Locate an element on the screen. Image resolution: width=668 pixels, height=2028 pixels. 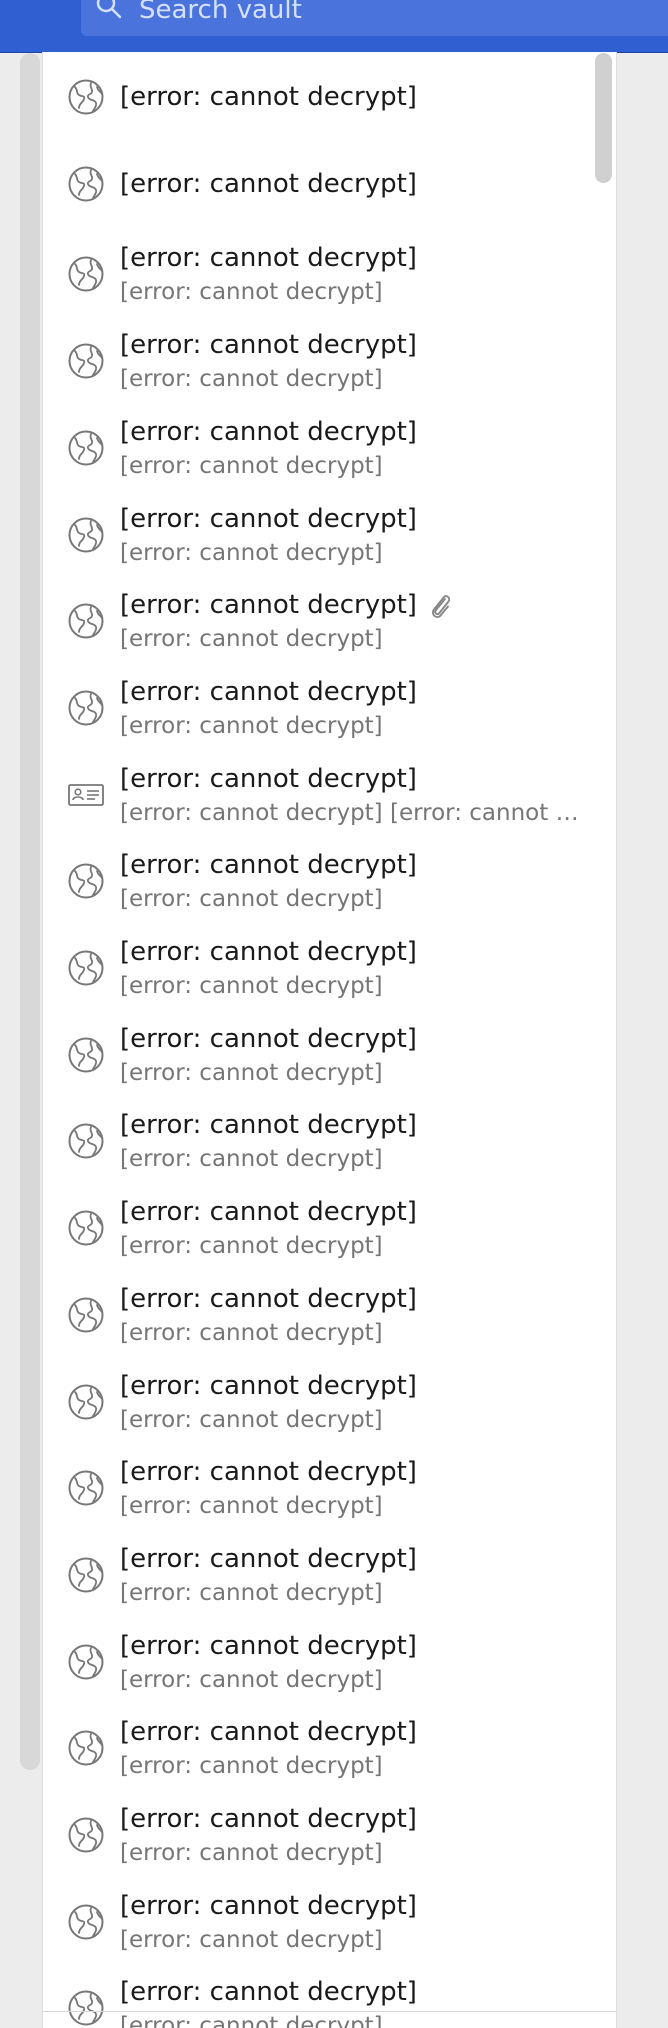
id-card-icon is located at coordinates (86, 795).